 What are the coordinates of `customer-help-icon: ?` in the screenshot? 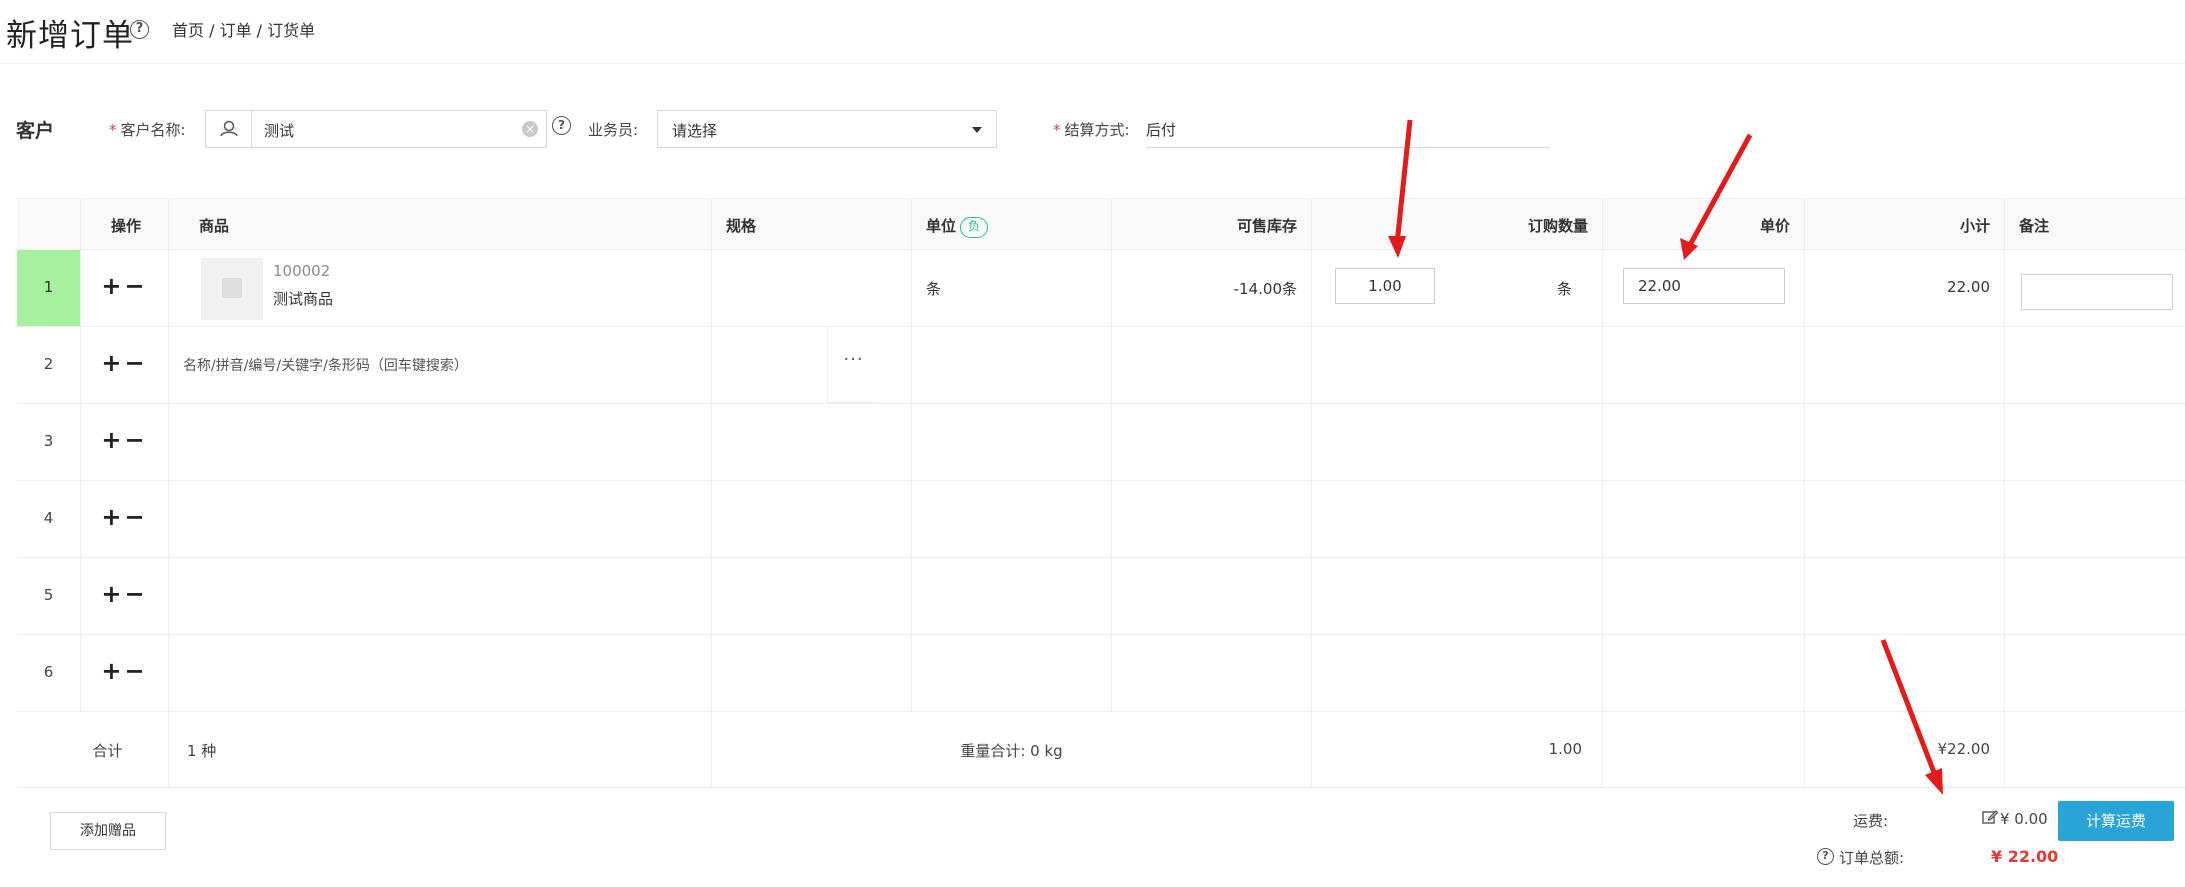 It's located at (561, 125).